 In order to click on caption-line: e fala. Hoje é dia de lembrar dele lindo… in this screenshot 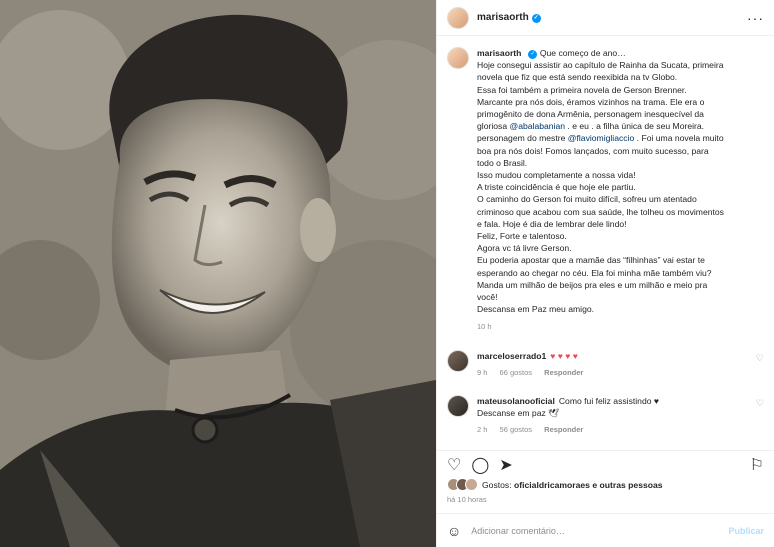, I will do `click(552, 223)`.